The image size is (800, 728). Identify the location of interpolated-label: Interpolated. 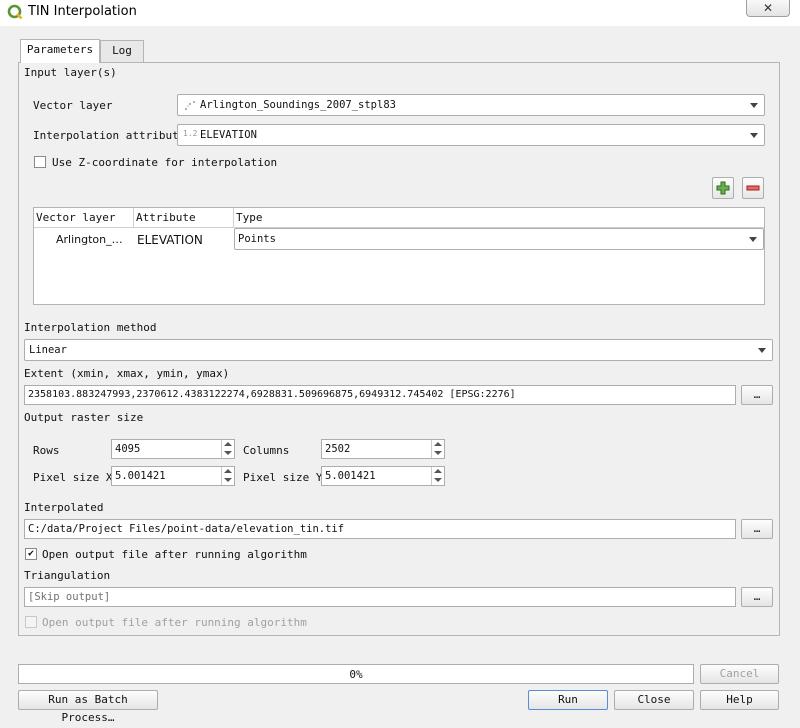
(64, 507).